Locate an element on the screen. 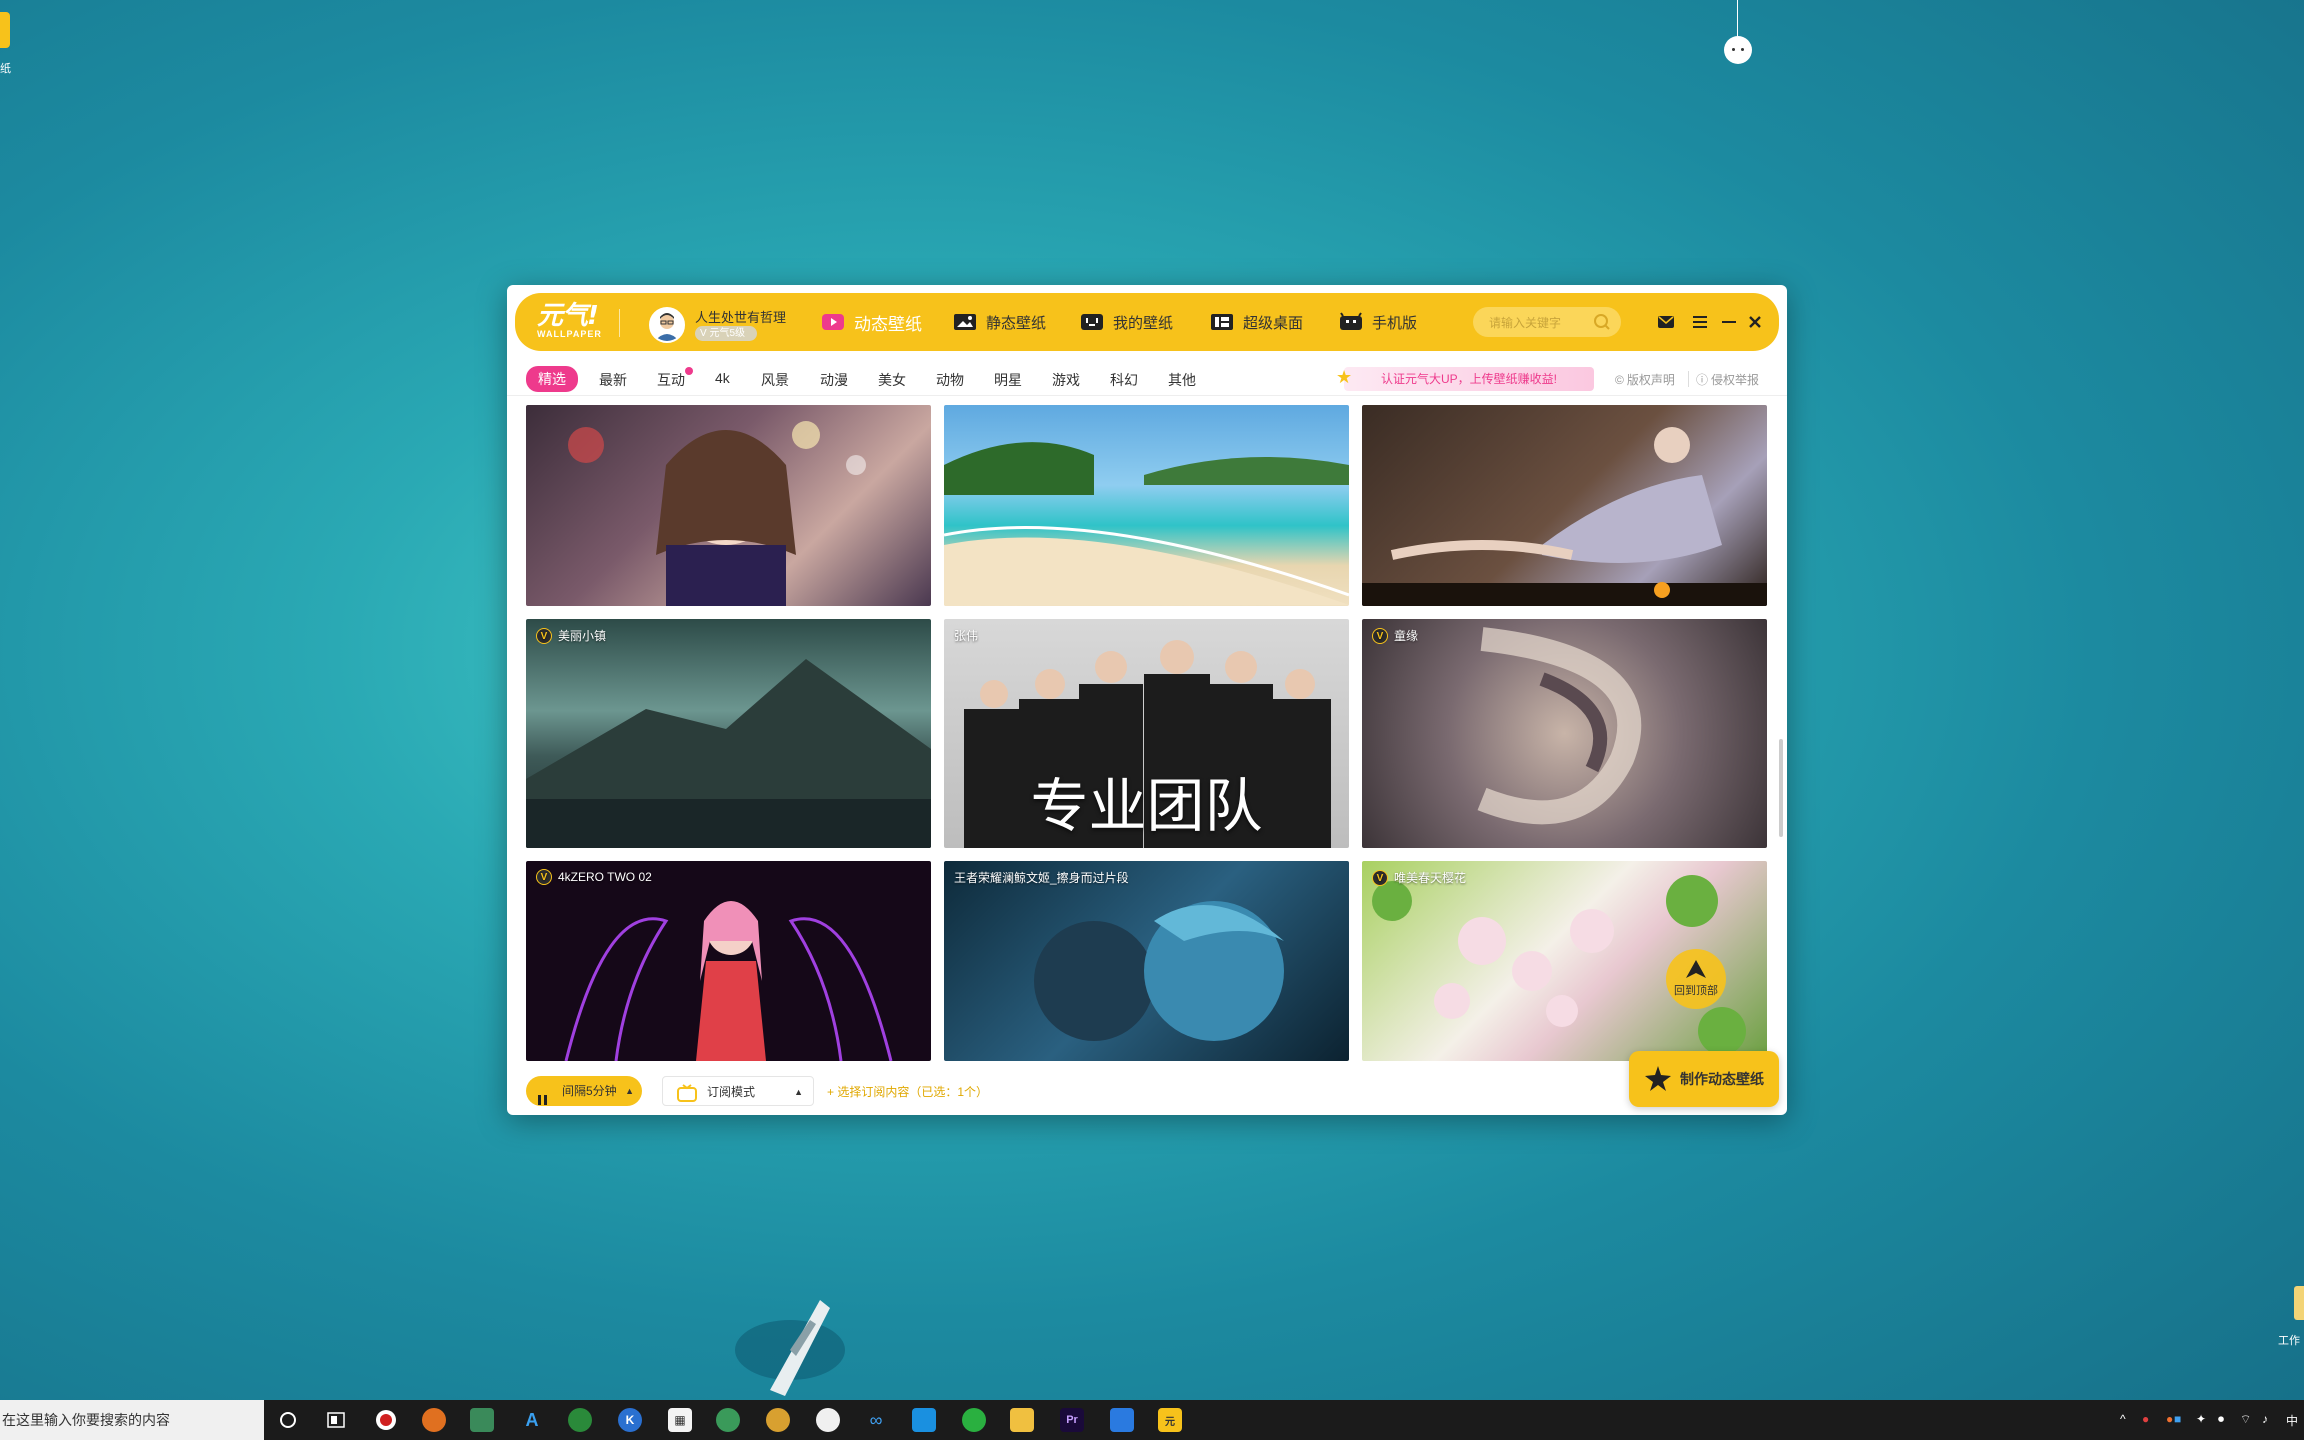 This screenshot has height=1440, width=2304. category-4k: 4k is located at coordinates (722, 378).